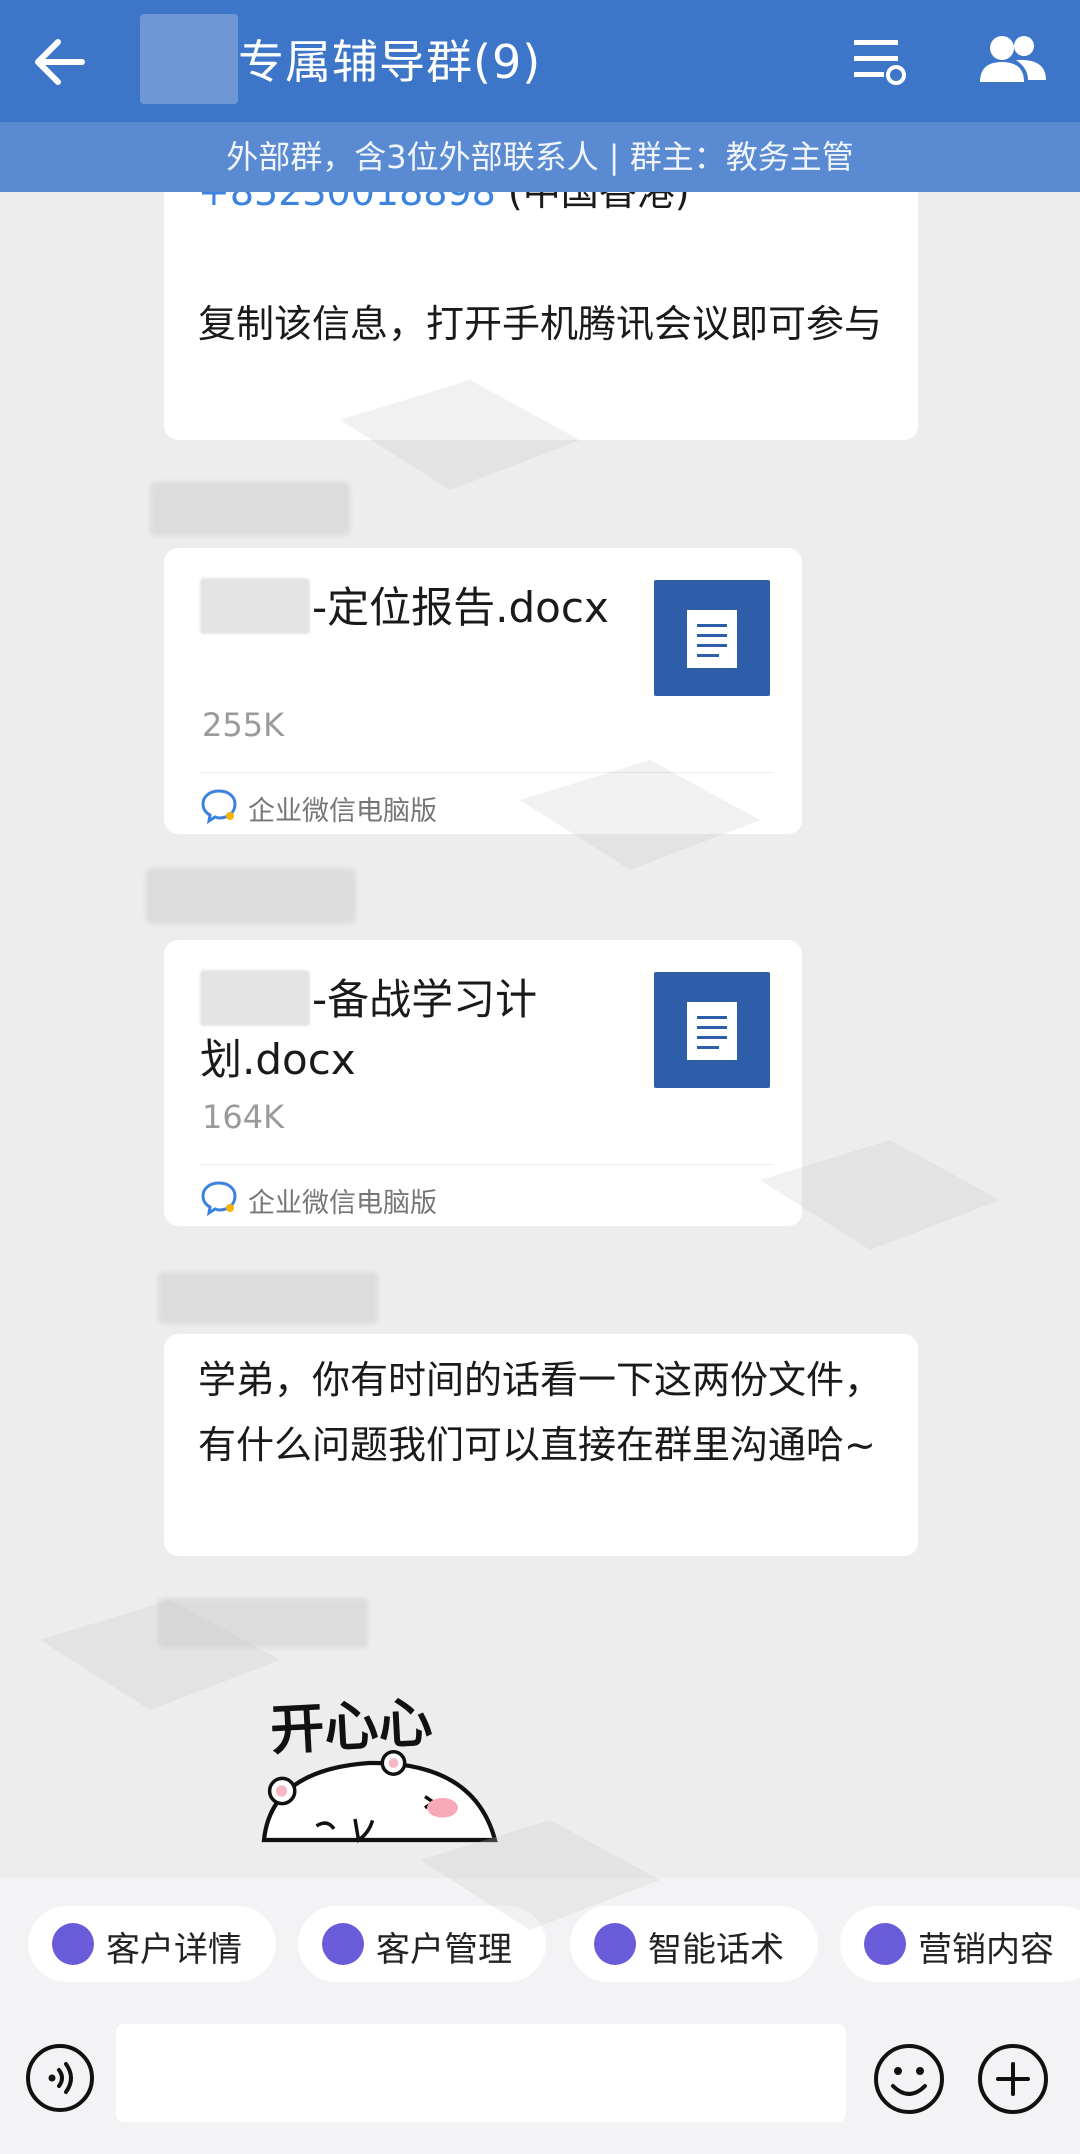  I want to click on group-members-icon, so click(1013, 60).